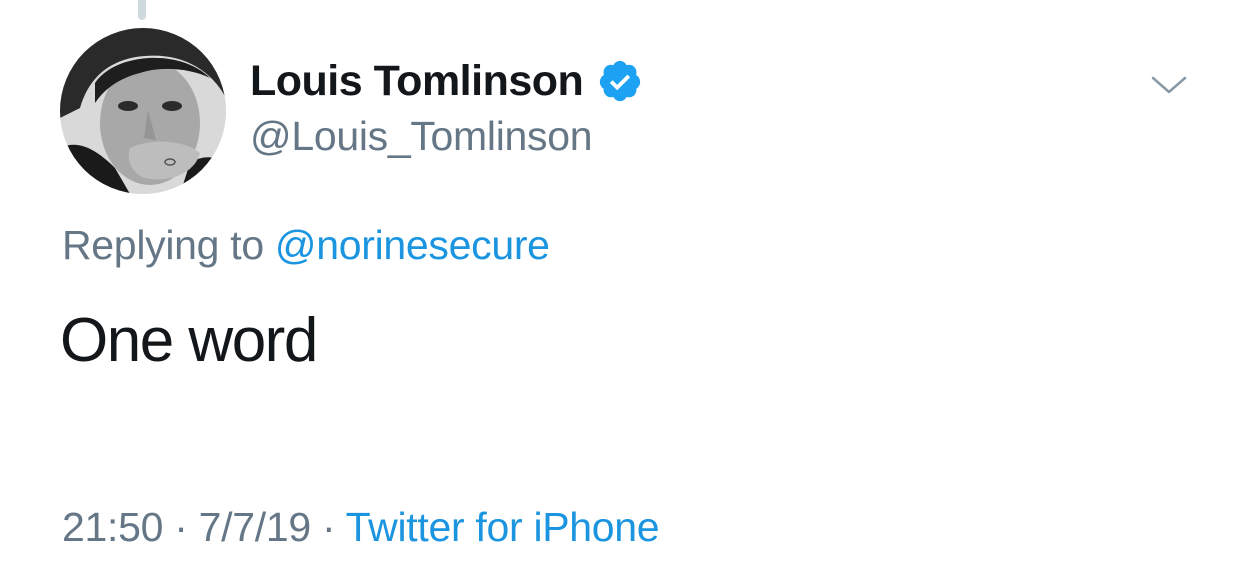 This screenshot has height=587, width=1242. Describe the element at coordinates (417, 81) in the screenshot. I see `author-display-name: Louis Tomlinson` at that location.